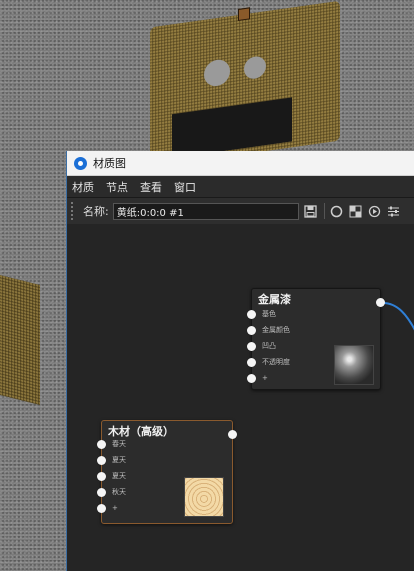 This screenshot has width=414, height=571. I want to click on input-port-row: 秋天, so click(111, 492).